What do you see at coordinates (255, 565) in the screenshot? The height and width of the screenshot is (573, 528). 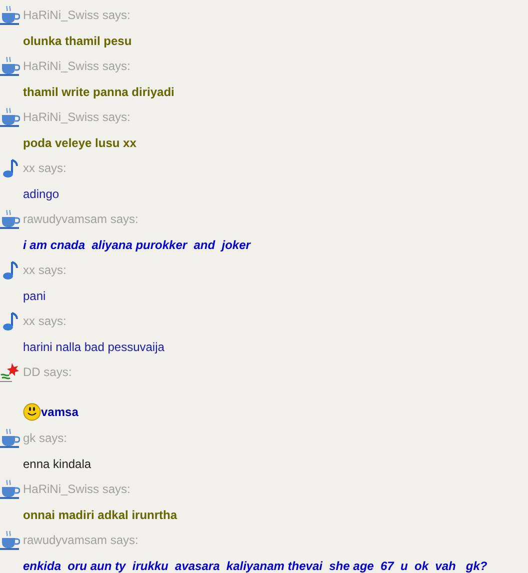 I see `message-text: enkida oru aun ty irukku avasara kaliyanam thevai she age 67 u ok vah gk?` at bounding box center [255, 565].